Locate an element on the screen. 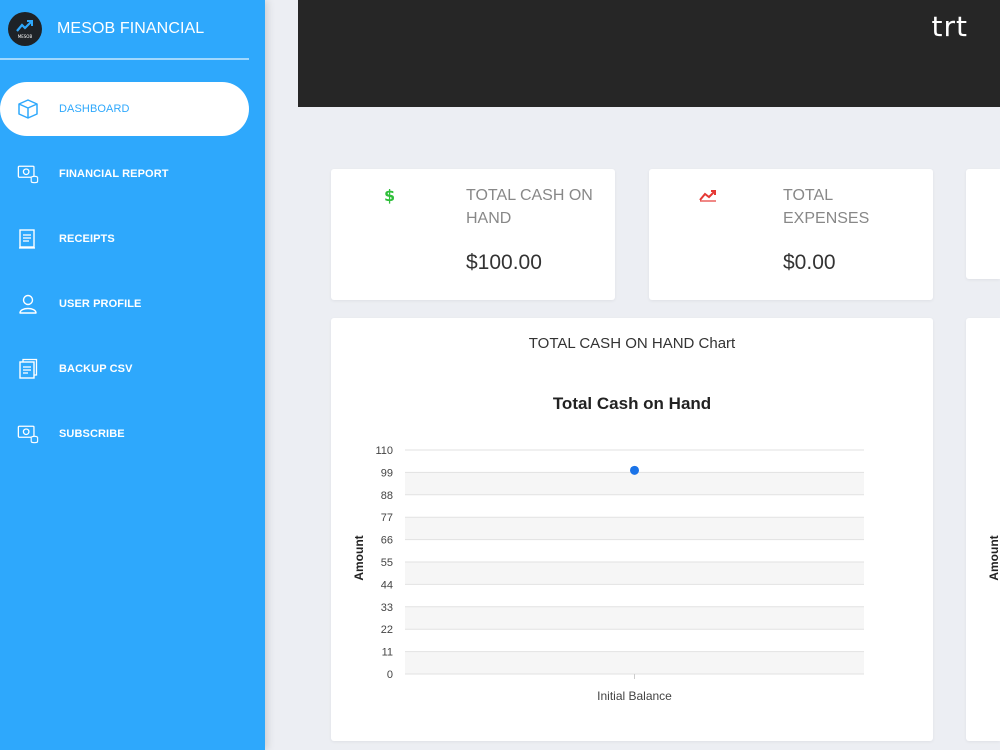  sidebar-item-receipts: RECEIPTS is located at coordinates (124, 239).